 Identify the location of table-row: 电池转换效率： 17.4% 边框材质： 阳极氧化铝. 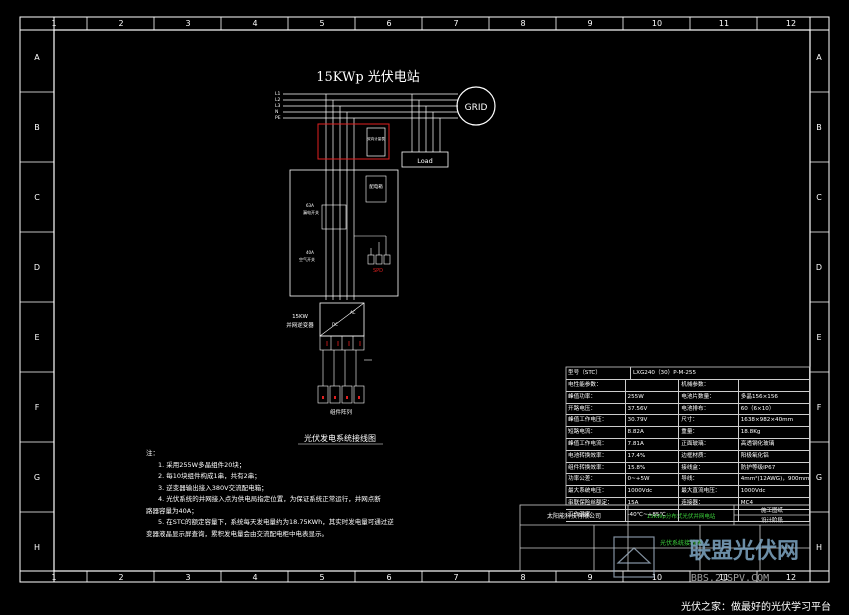
(688, 456).